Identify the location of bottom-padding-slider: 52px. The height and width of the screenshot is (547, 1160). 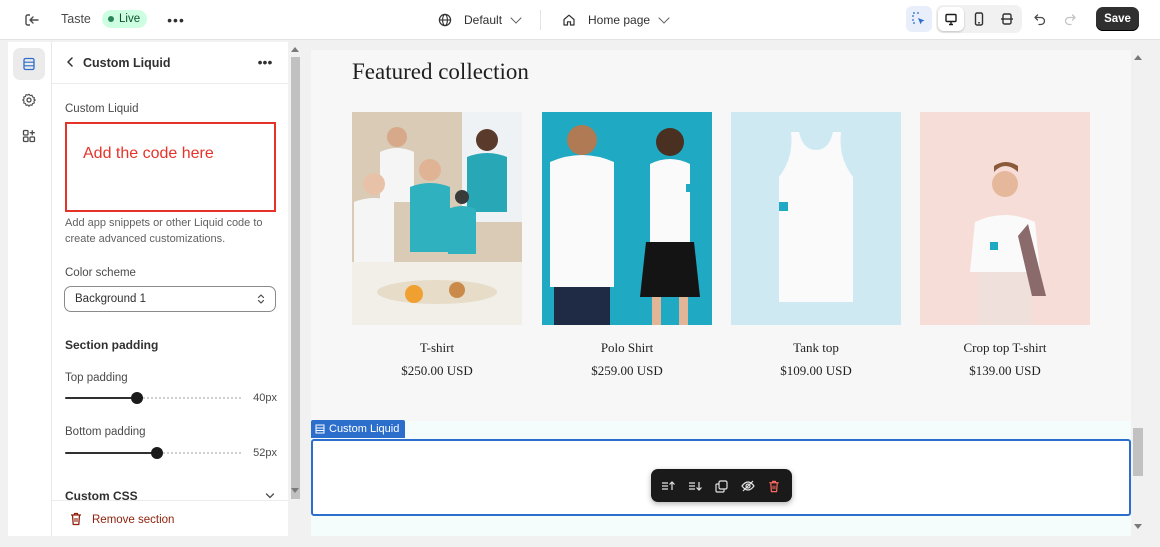
(171, 453).